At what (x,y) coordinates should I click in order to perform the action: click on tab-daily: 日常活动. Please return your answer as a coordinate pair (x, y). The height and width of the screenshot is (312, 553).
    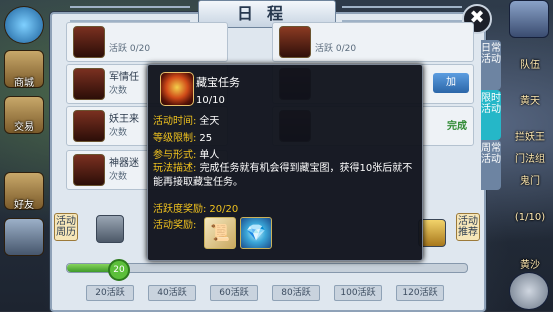
    Looking at the image, I should click on (491, 65).